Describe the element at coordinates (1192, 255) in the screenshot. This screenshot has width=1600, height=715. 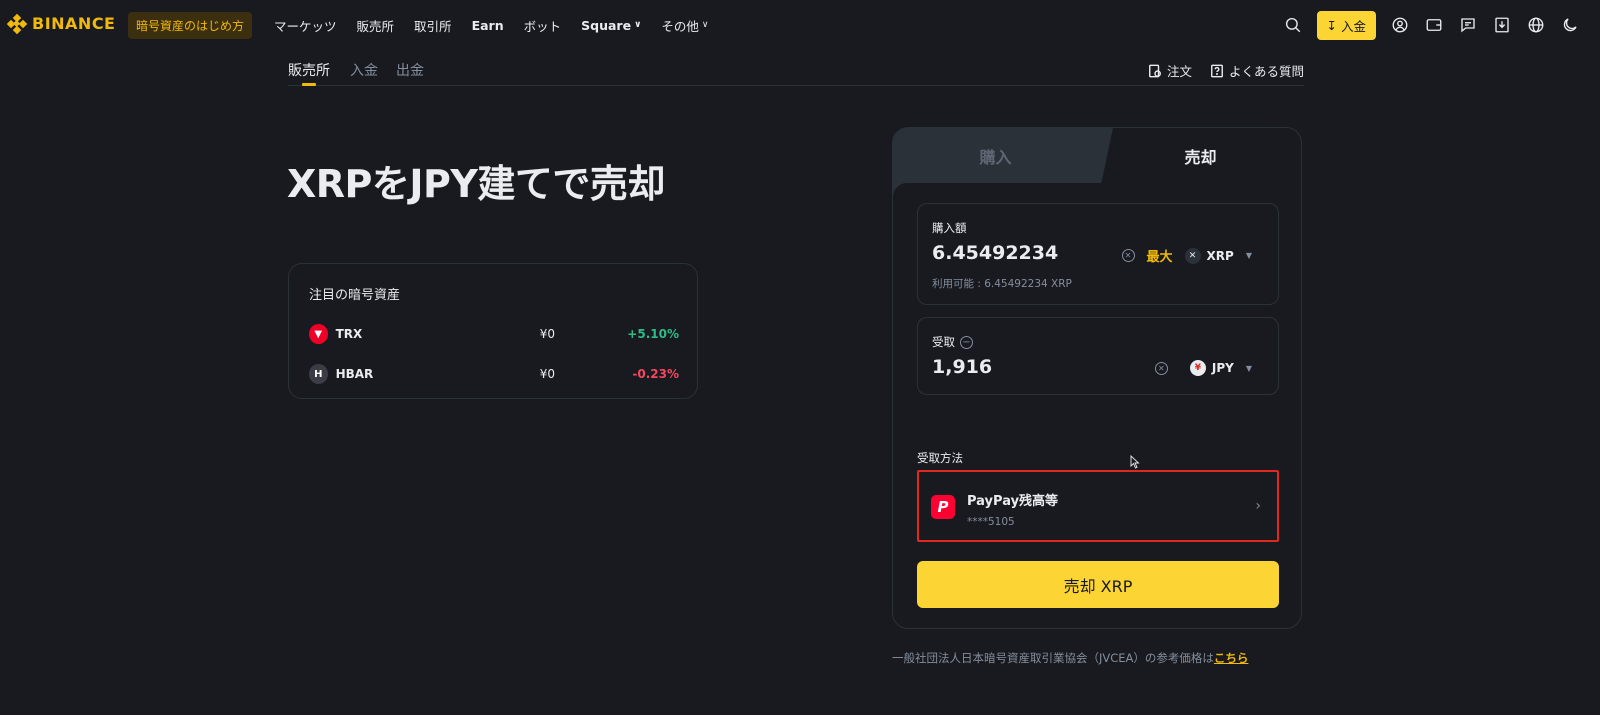
I see `xrp-icon: ✕` at that location.